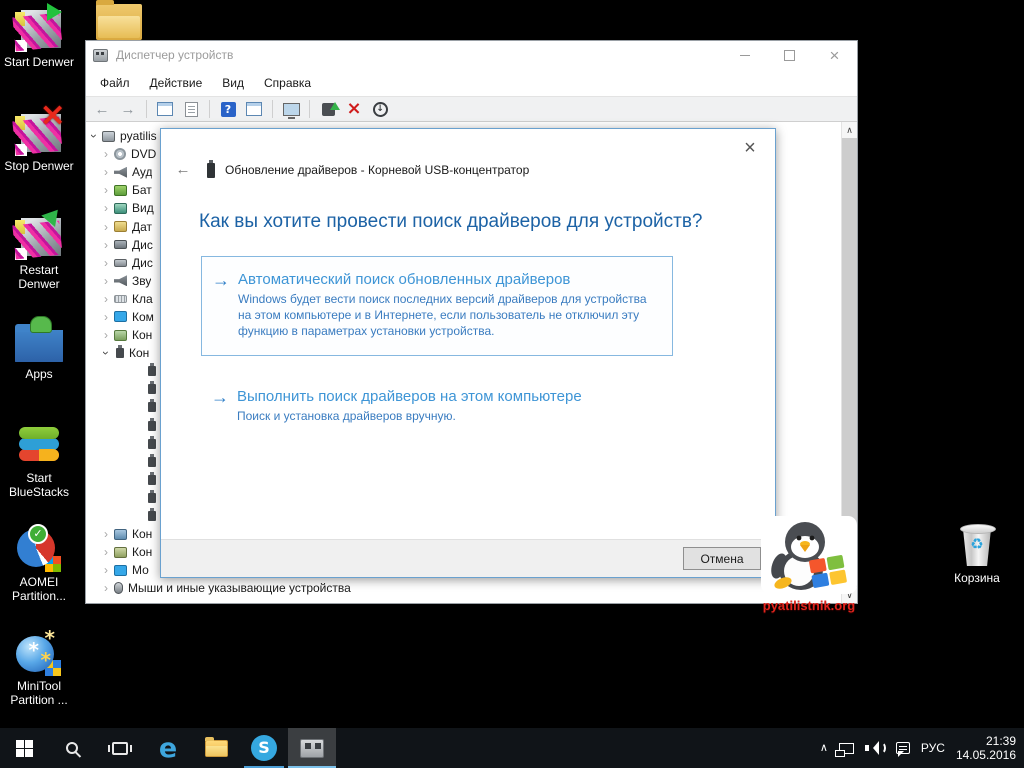 This screenshot has width=1024, height=768. Describe the element at coordinates (224, 398) in the screenshot. I see `arrow-right-icon` at that location.